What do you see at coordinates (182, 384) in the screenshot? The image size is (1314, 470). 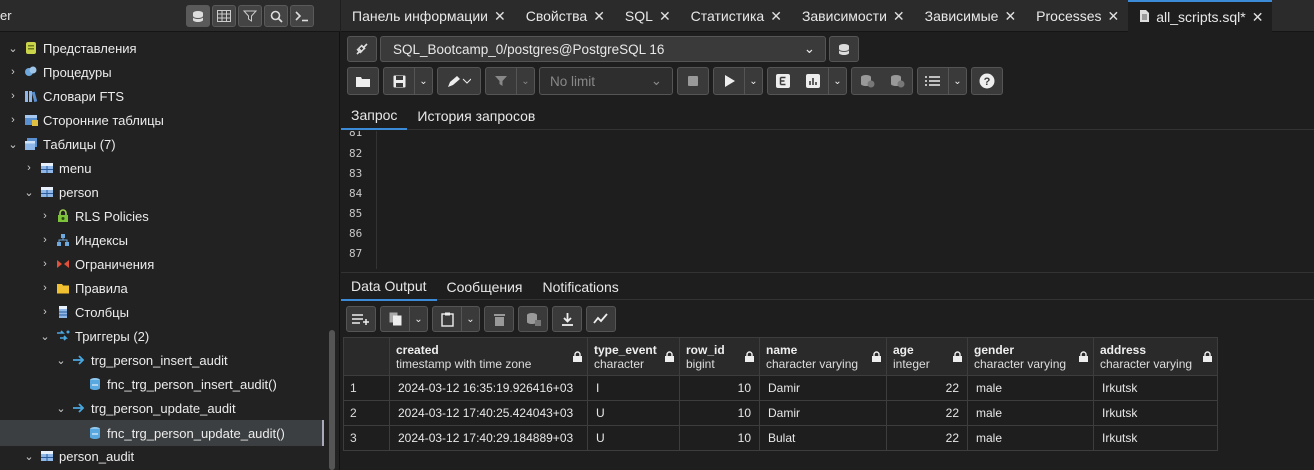 I see `tree-item-function-insert-audit: fnc_trg_person_insert_audit()` at bounding box center [182, 384].